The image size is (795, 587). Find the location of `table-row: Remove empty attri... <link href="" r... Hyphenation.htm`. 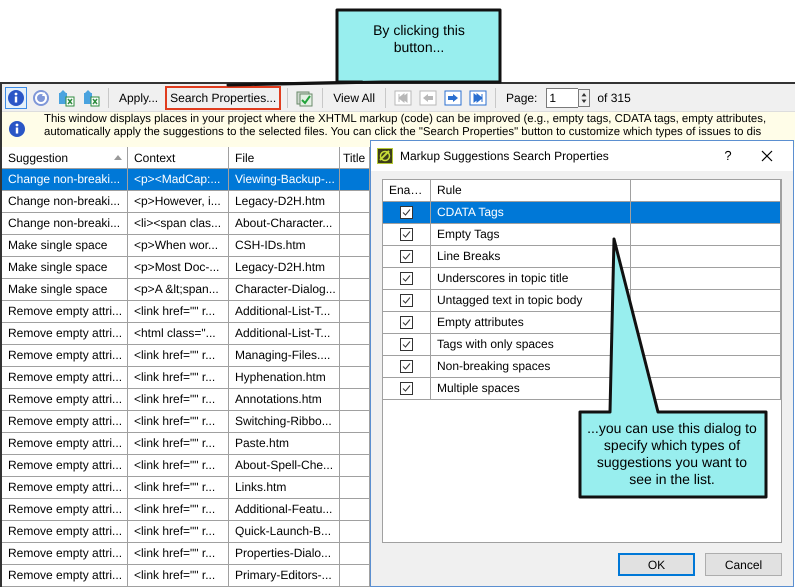

table-row: Remove empty attri... <link href="" r... Hyphenation.htm is located at coordinates (186, 378).